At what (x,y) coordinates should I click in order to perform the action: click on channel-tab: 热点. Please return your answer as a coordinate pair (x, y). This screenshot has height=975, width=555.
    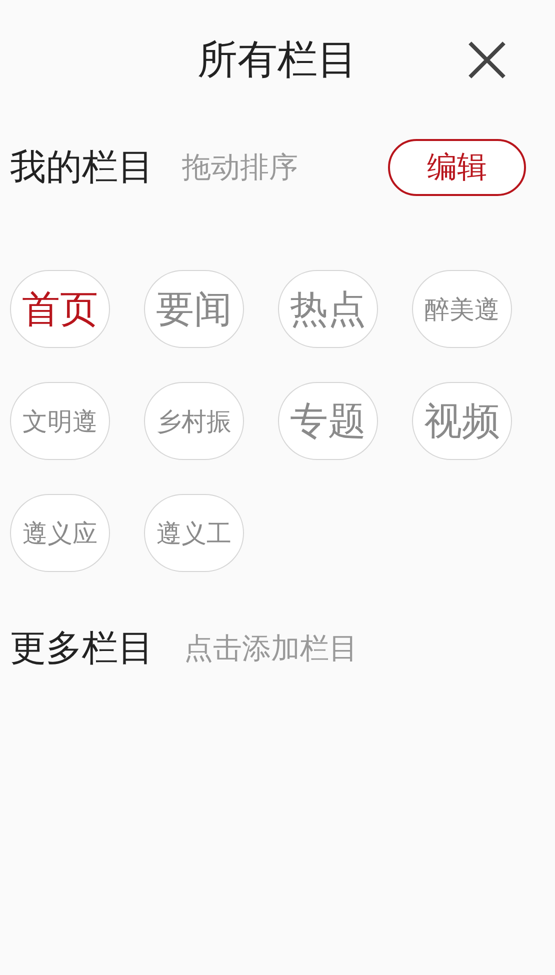
    Looking at the image, I should click on (328, 309).